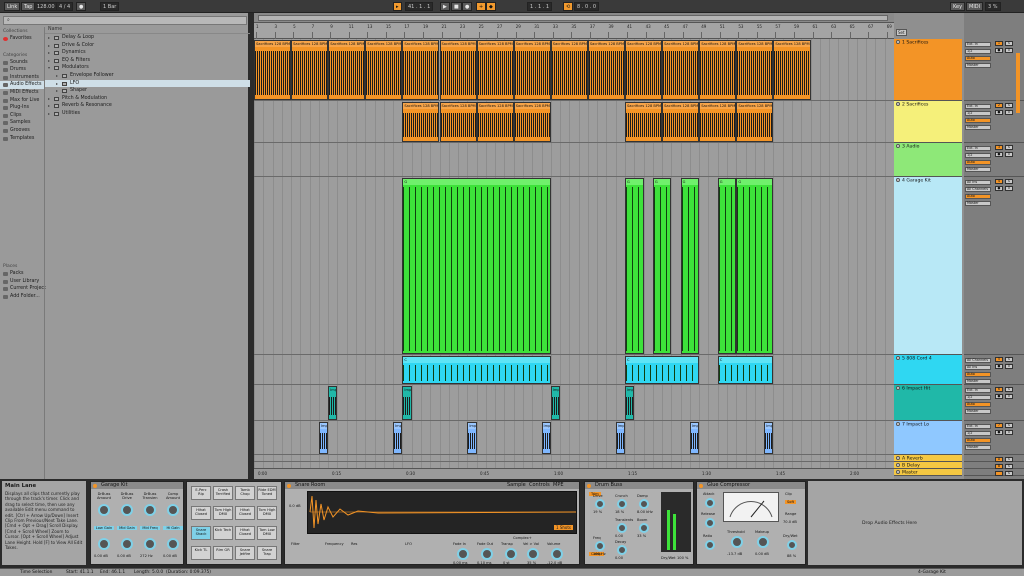 Image resolution: width=1024 pixels, height=576 pixels. I want to click on device-drop-area: Drop Audio Effects Here, so click(915, 523).